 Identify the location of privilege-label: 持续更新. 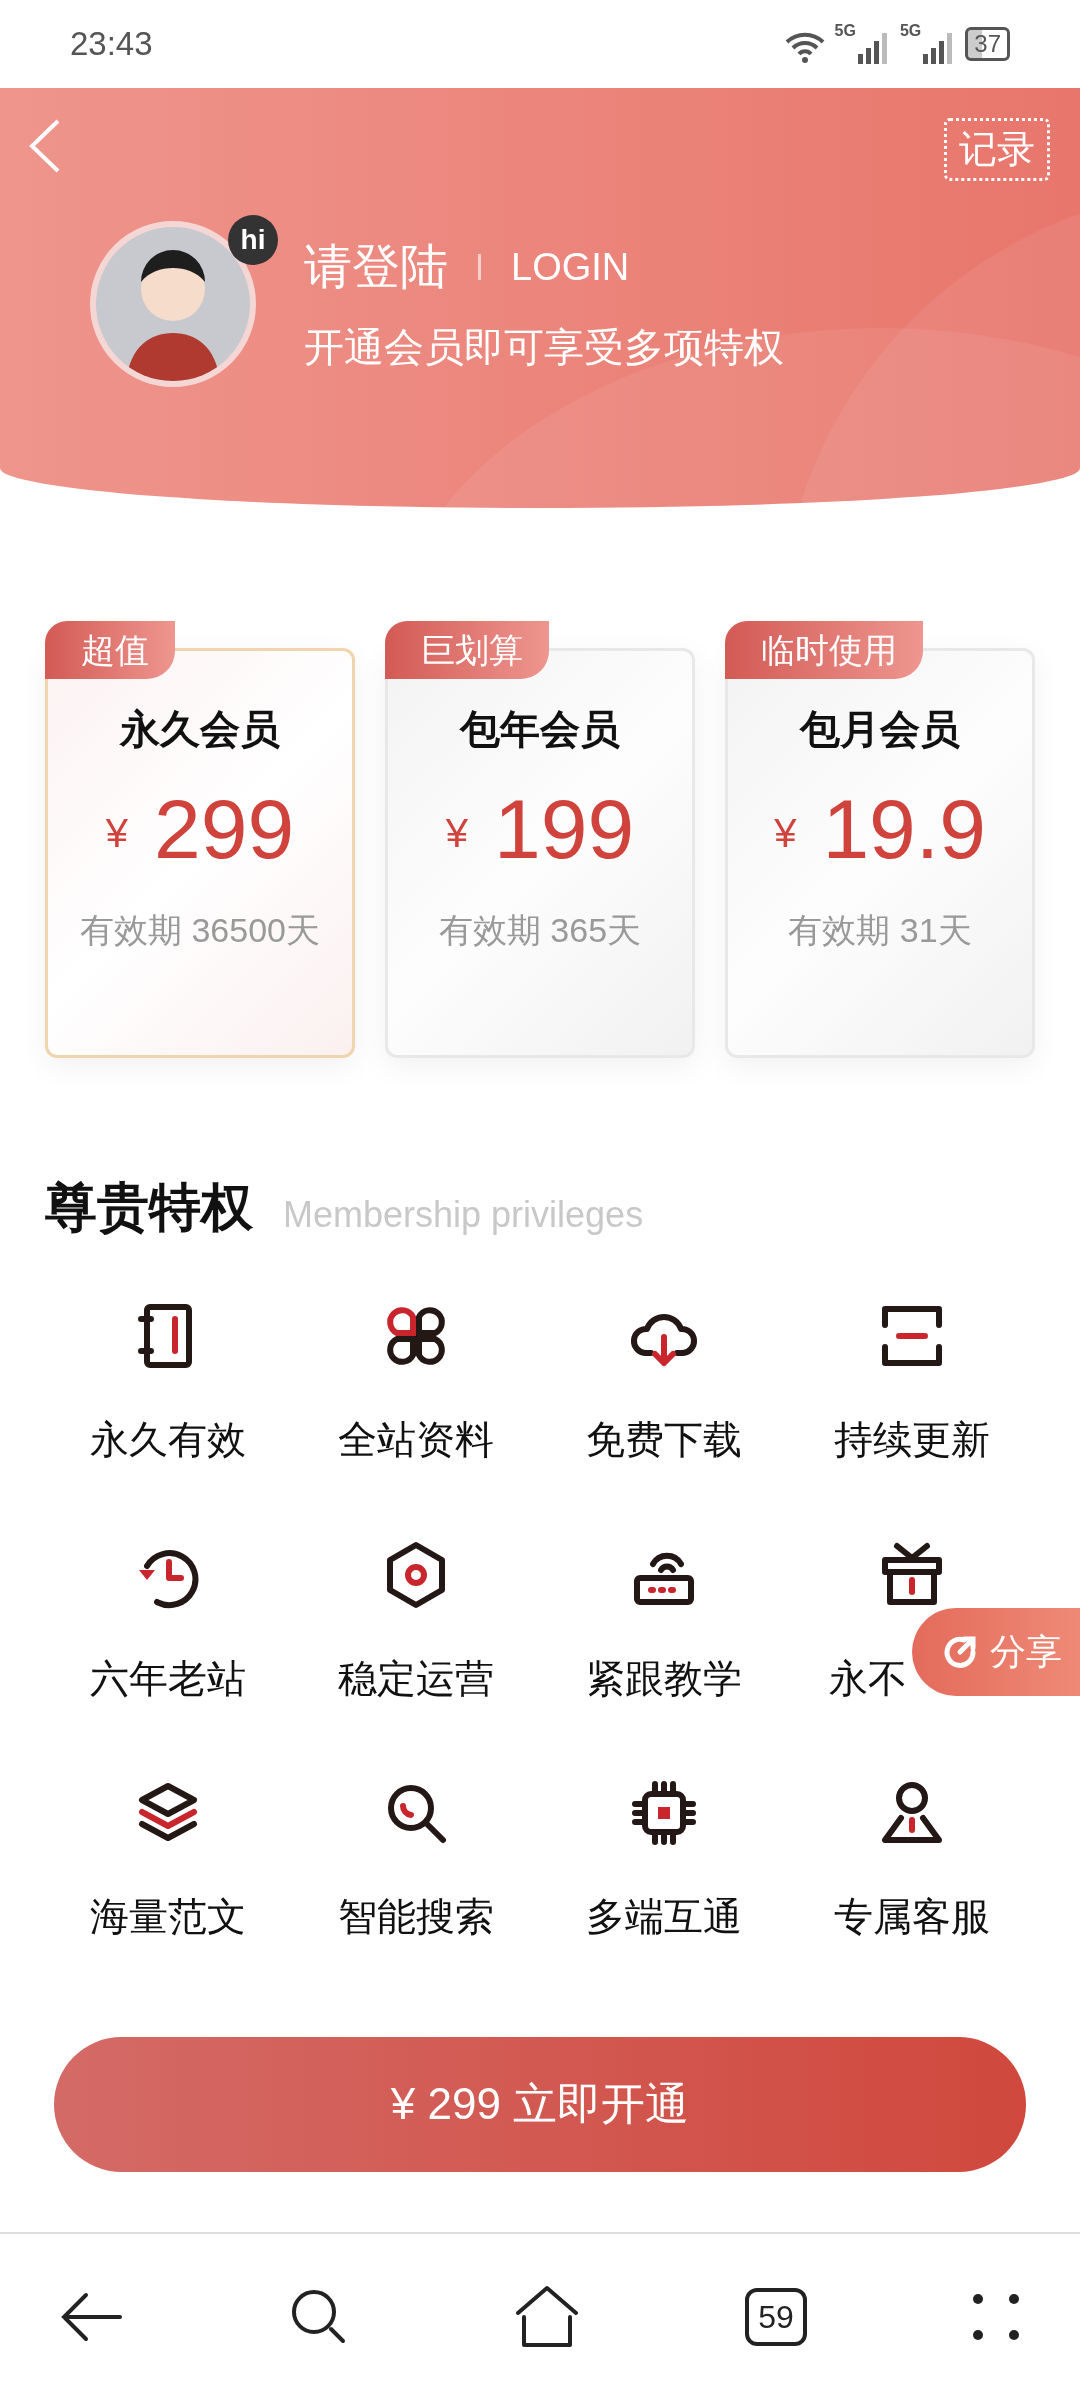
(912, 1440).